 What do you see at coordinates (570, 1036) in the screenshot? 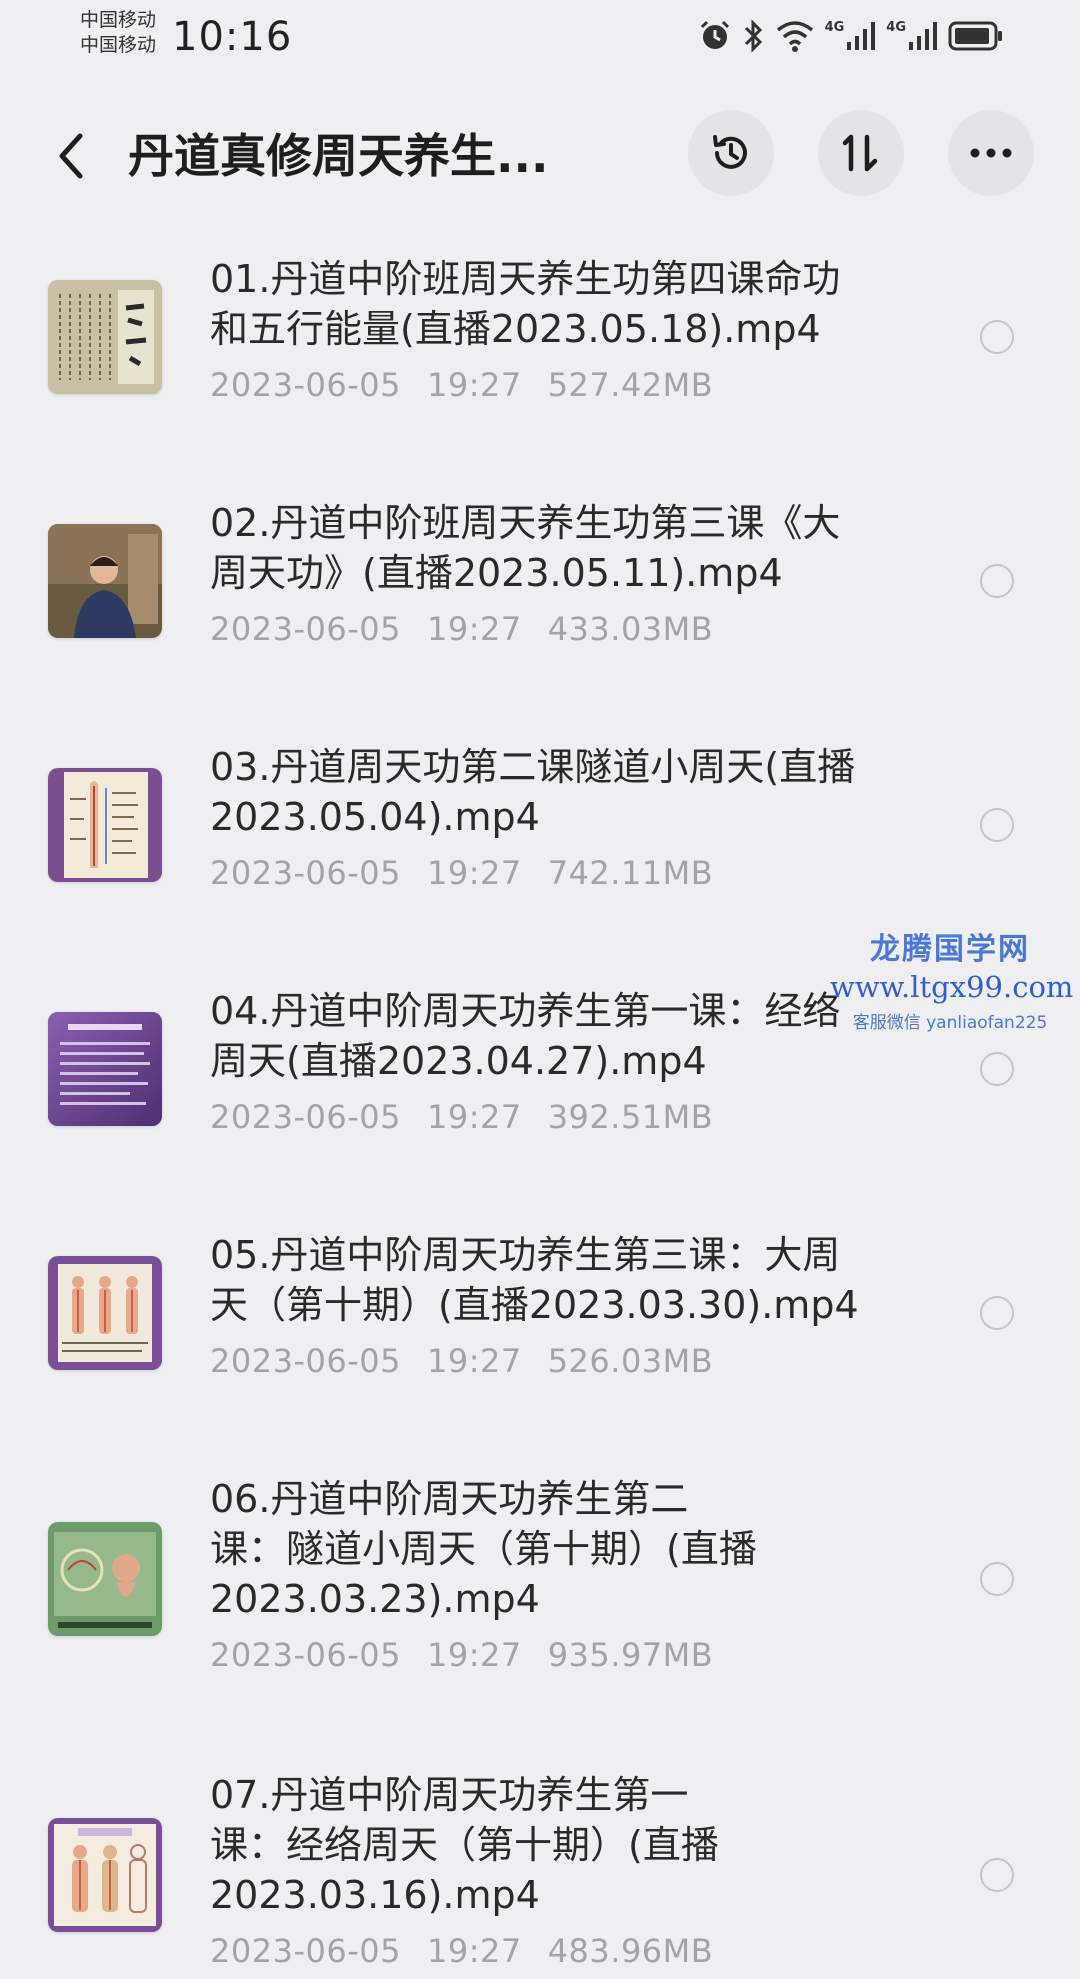
I see `file-name: 04.丹道中阶周天功养生第一课：经络 周天(直播2023.04.27).mp4` at bounding box center [570, 1036].